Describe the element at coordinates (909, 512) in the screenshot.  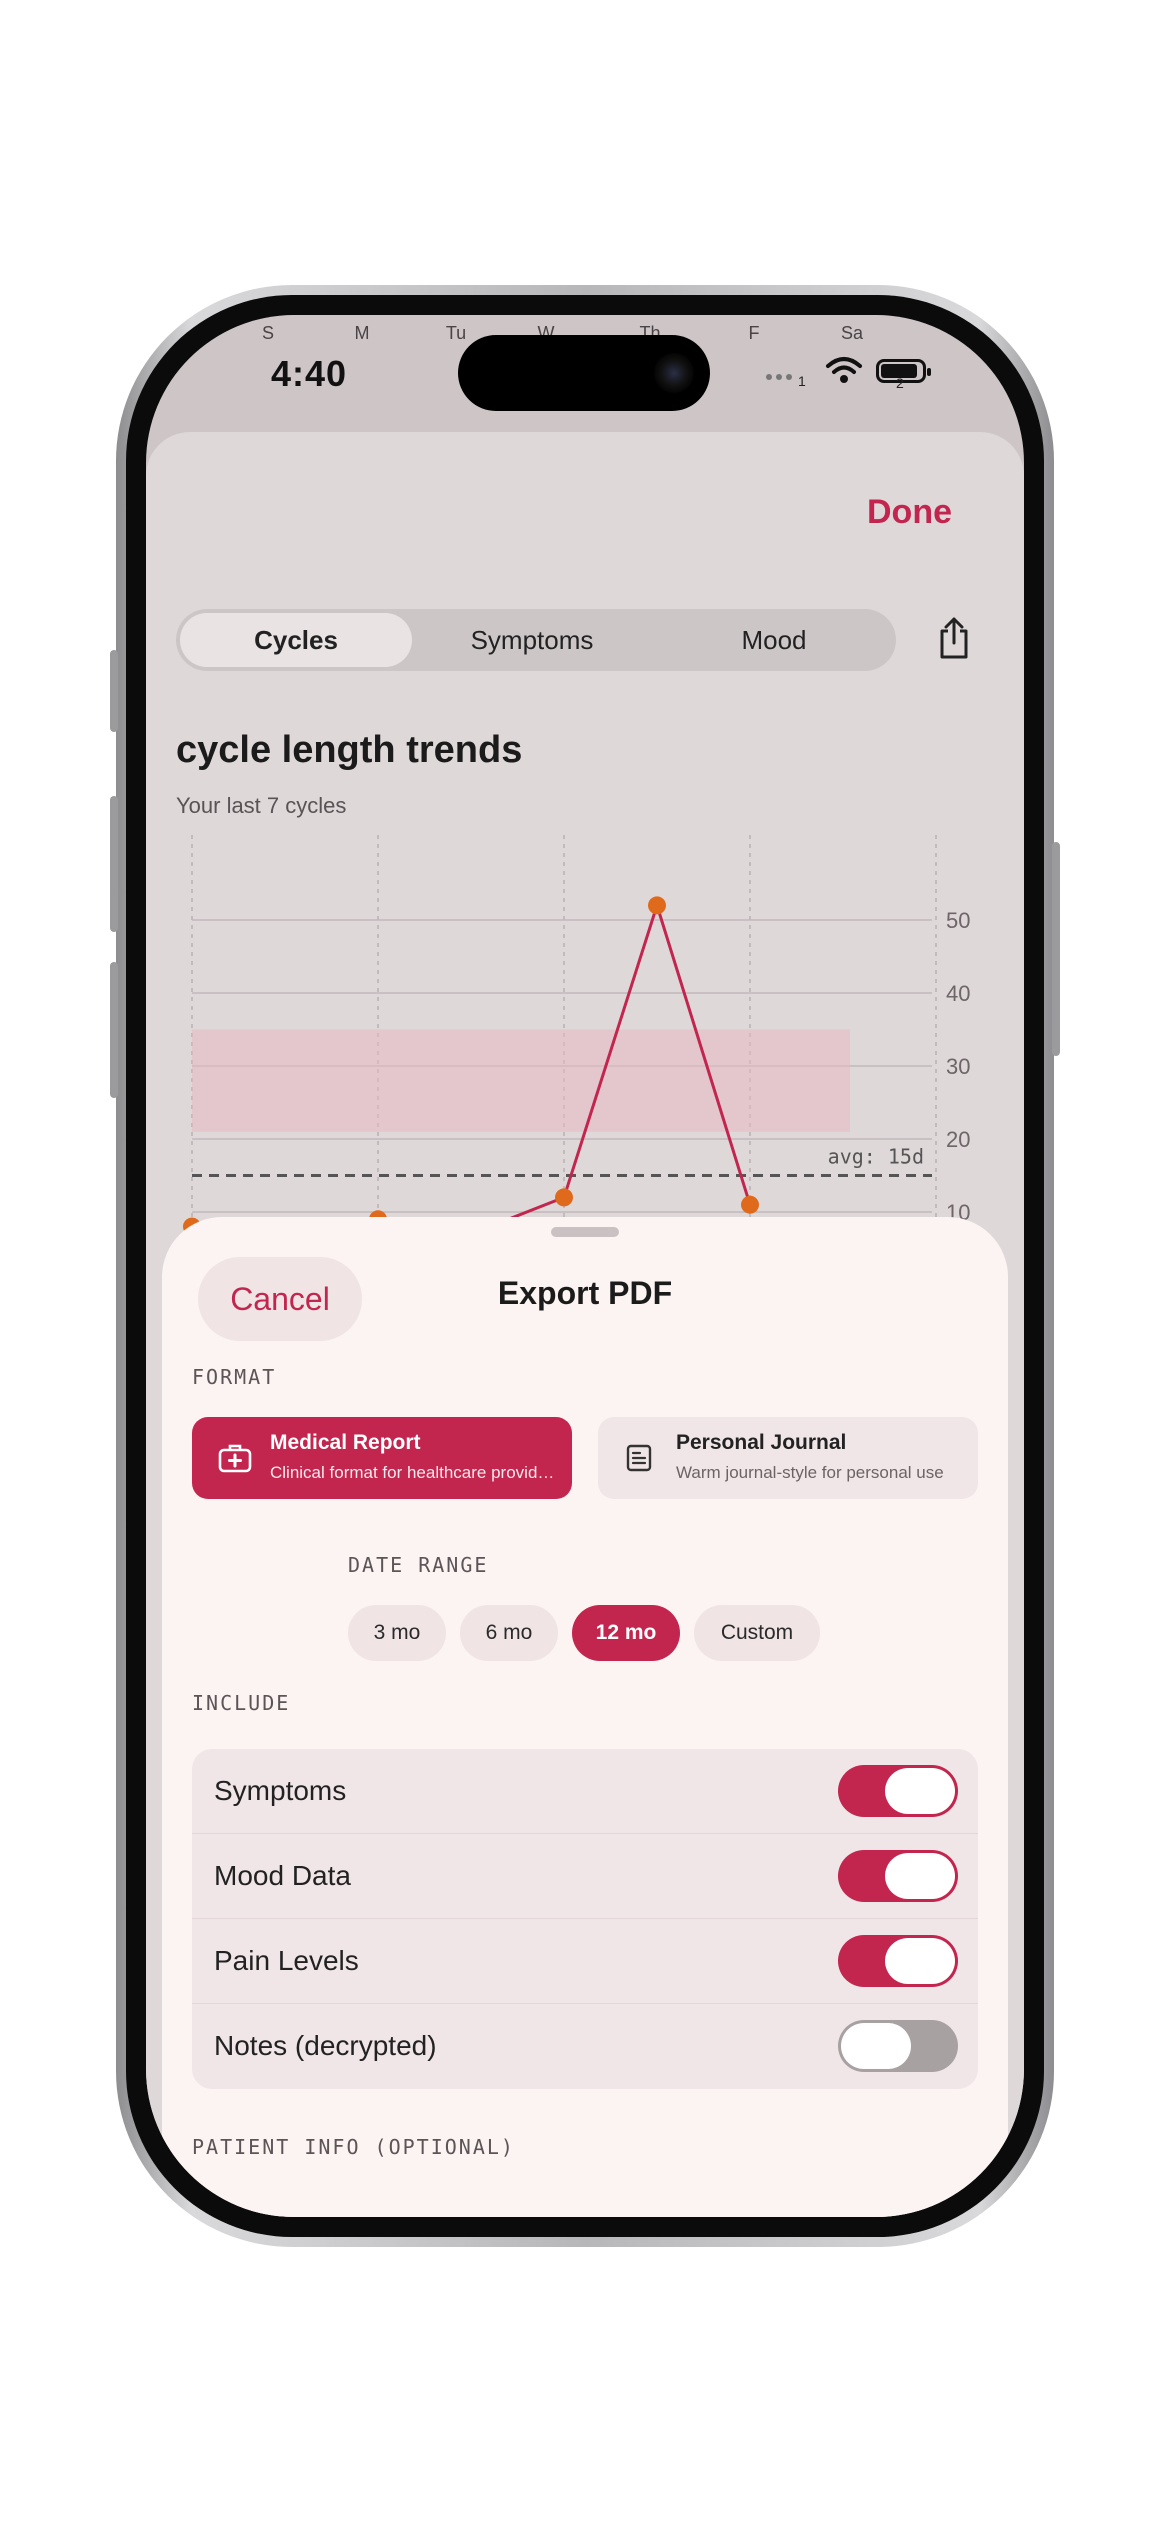
I see `done-button: Done` at that location.